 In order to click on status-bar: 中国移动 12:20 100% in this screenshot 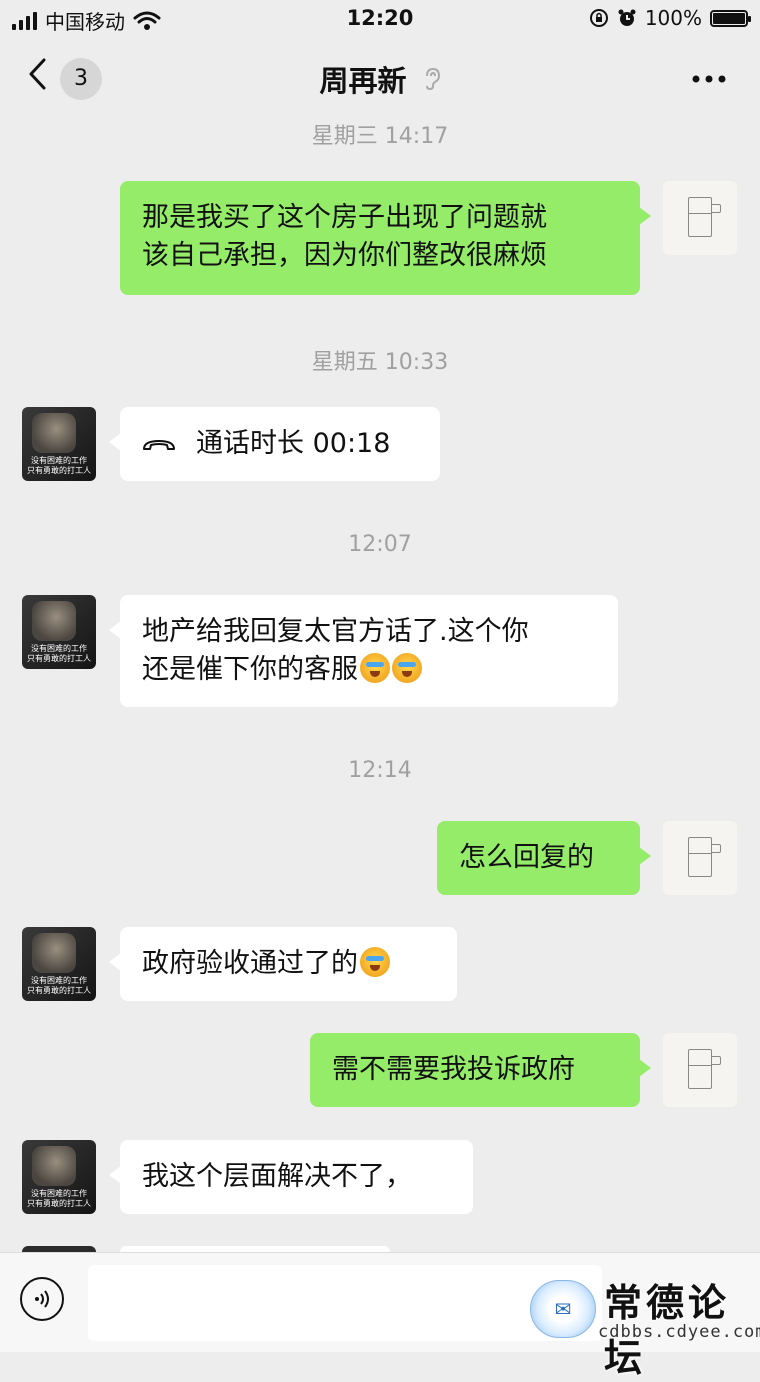, I will do `click(380, 19)`.